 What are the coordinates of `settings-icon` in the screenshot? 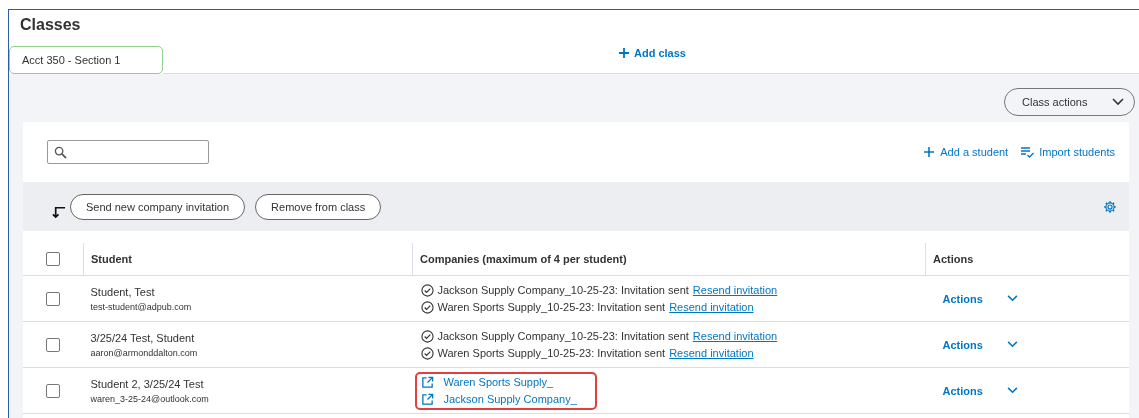 It's located at (1110, 206).